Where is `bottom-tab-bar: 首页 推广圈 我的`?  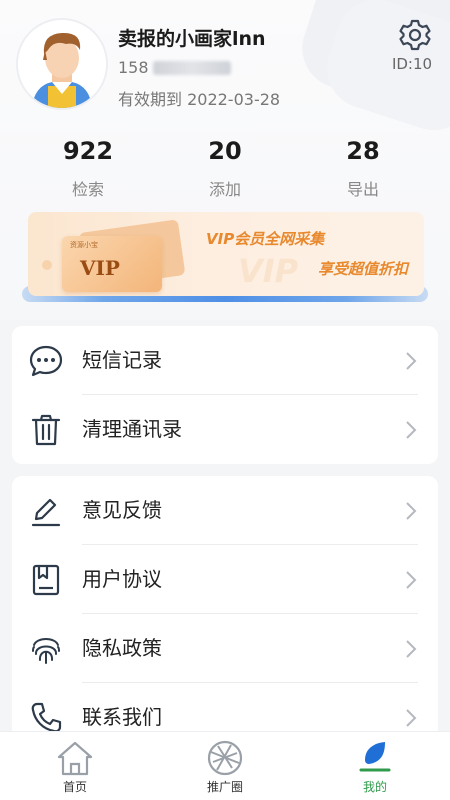
bottom-tab-bar: 首页 推广圈 我的 is located at coordinates (225, 766).